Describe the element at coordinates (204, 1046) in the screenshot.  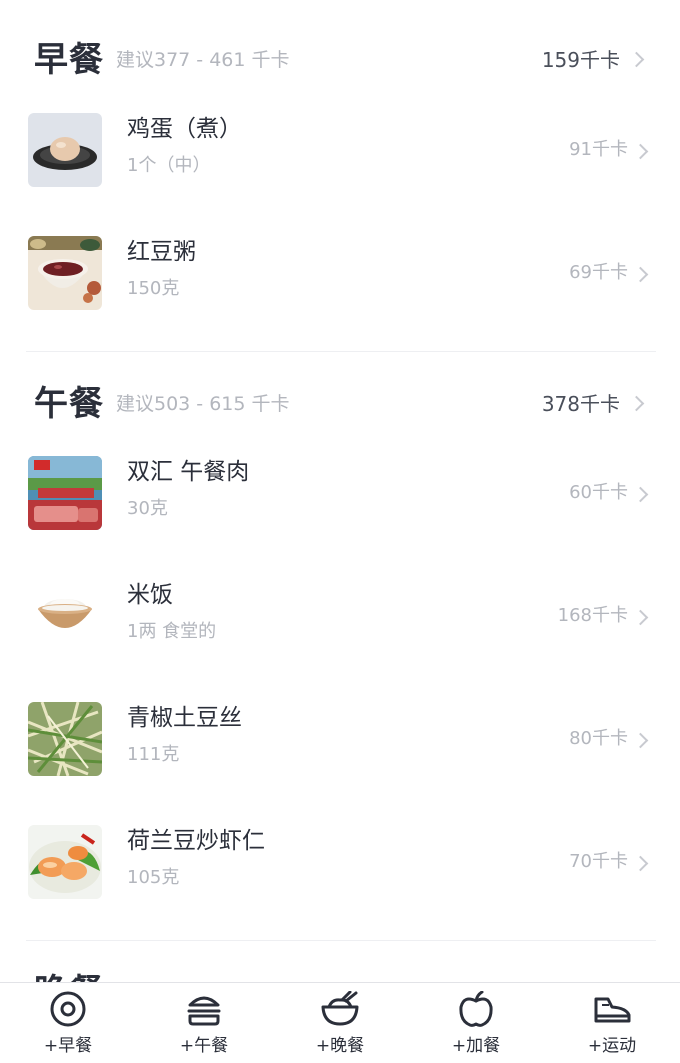
I see `tab-label: +午餐` at that location.